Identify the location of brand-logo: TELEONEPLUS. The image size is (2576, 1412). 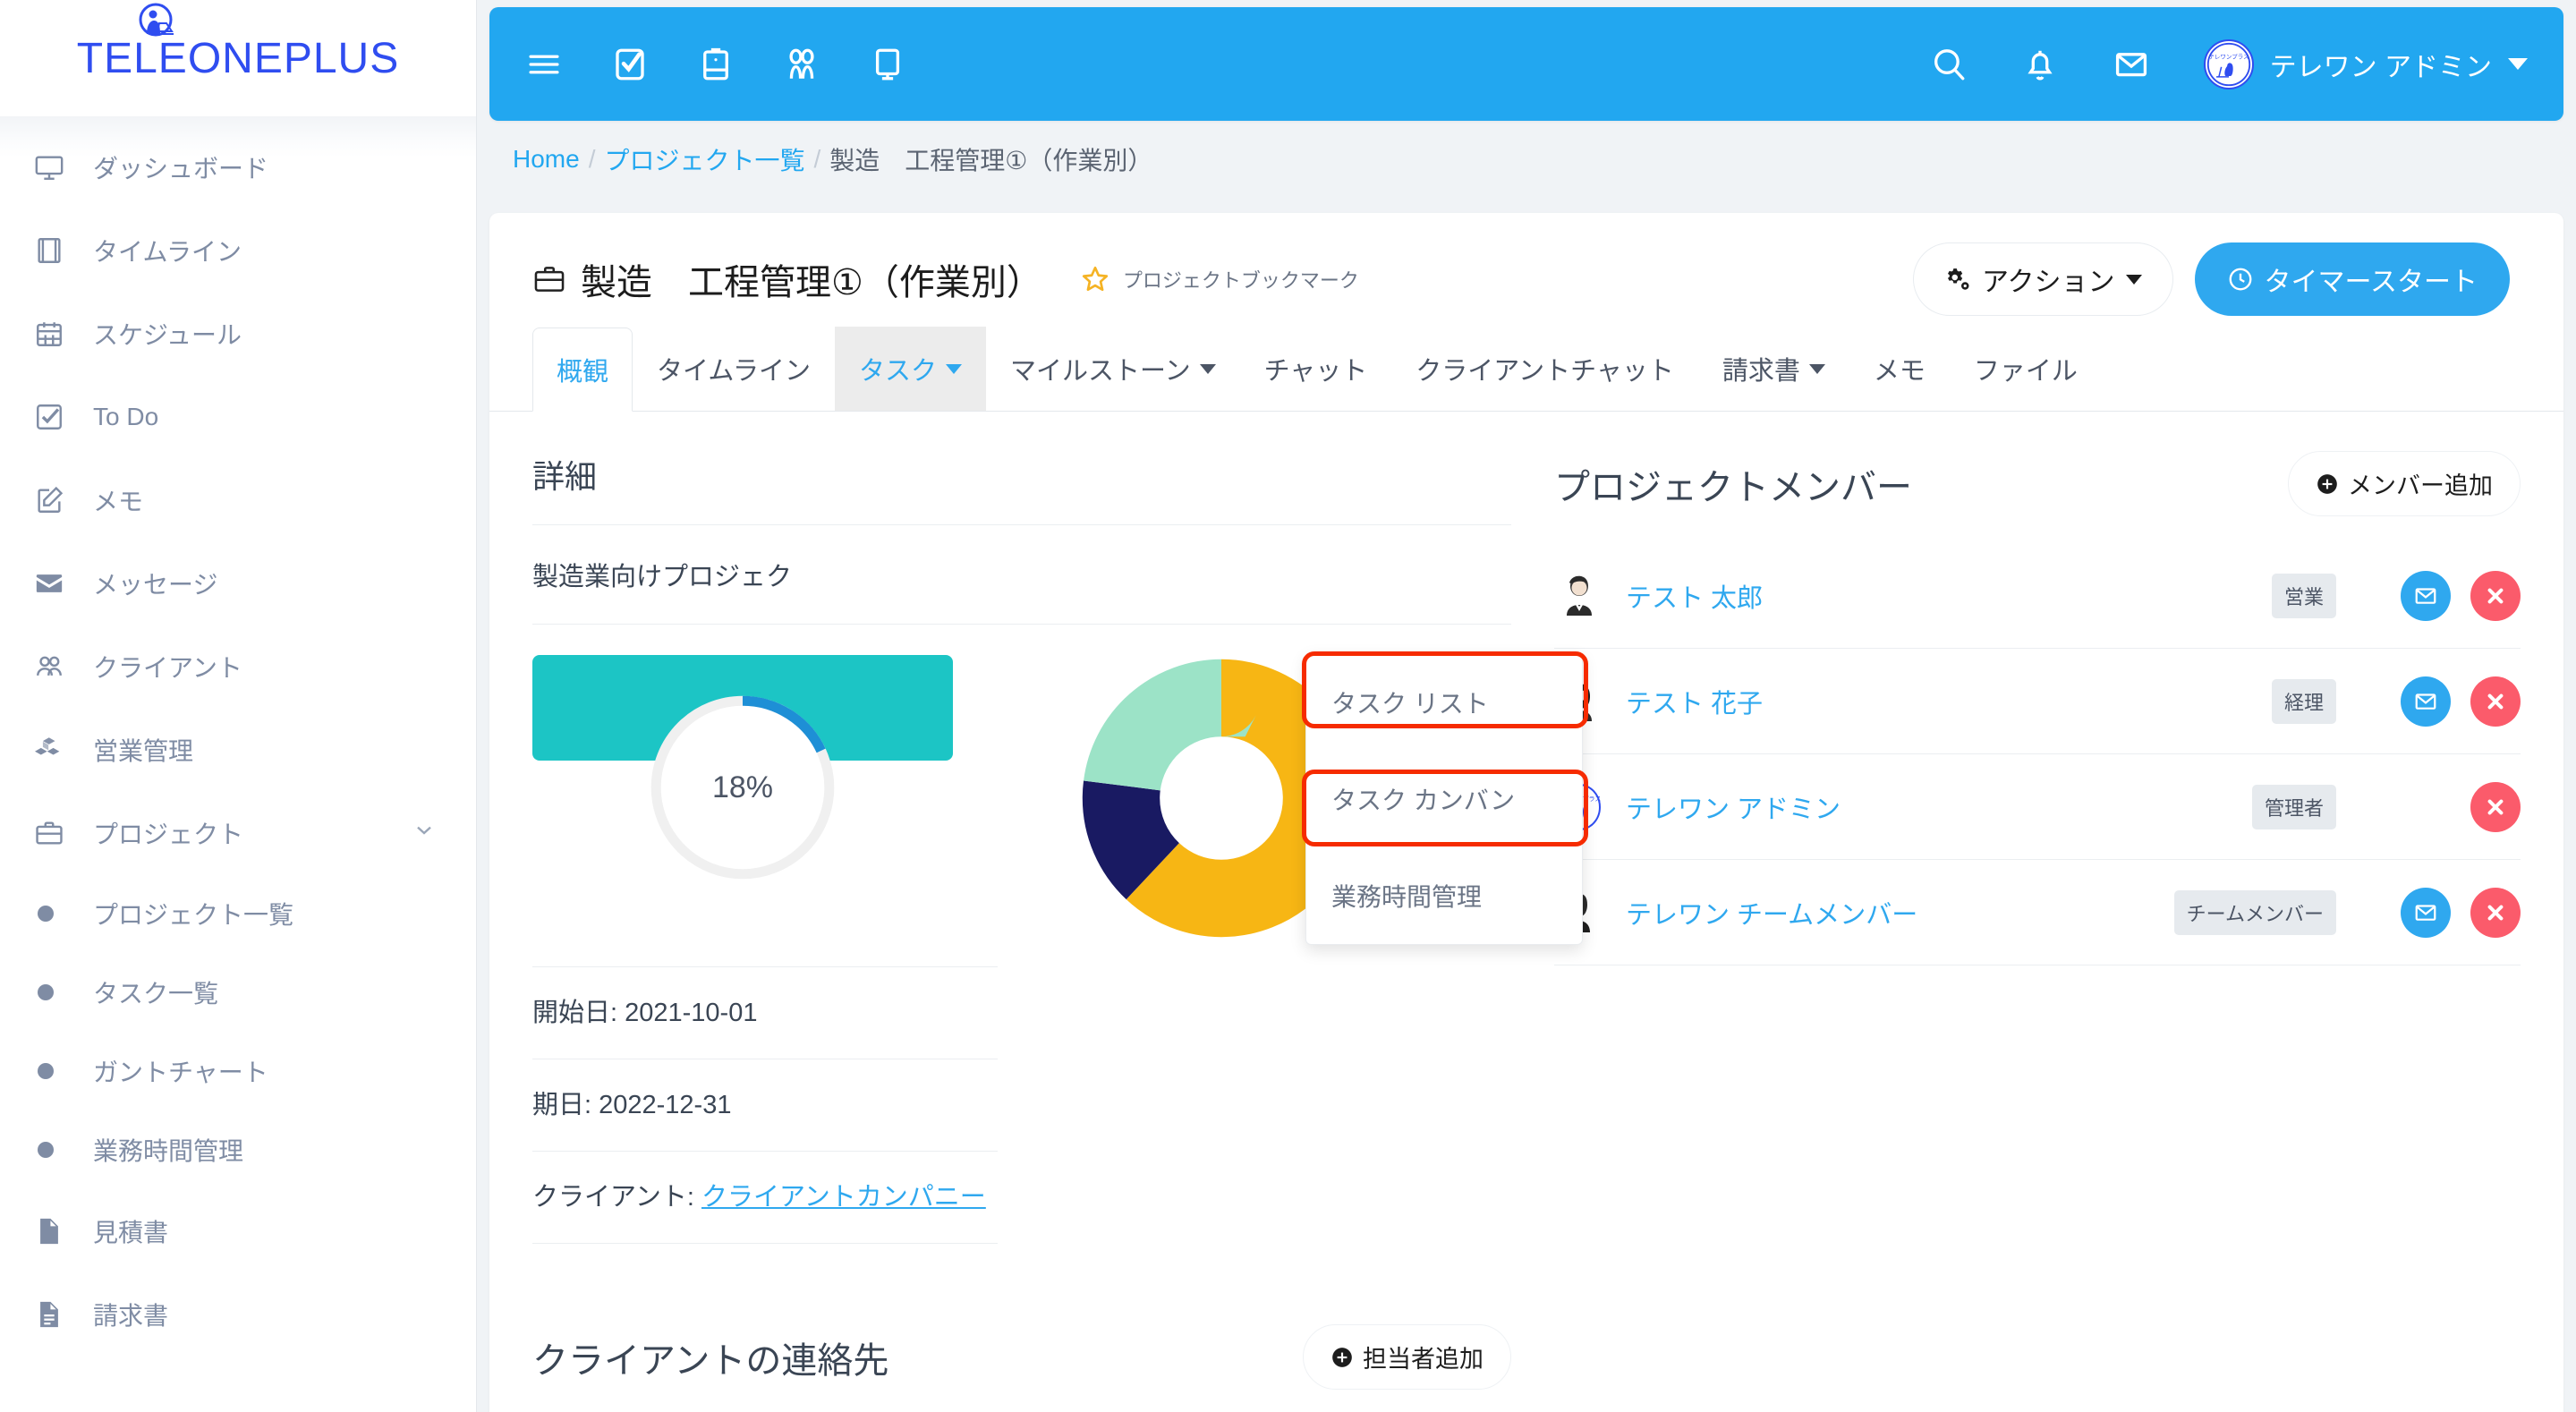
(238, 58).